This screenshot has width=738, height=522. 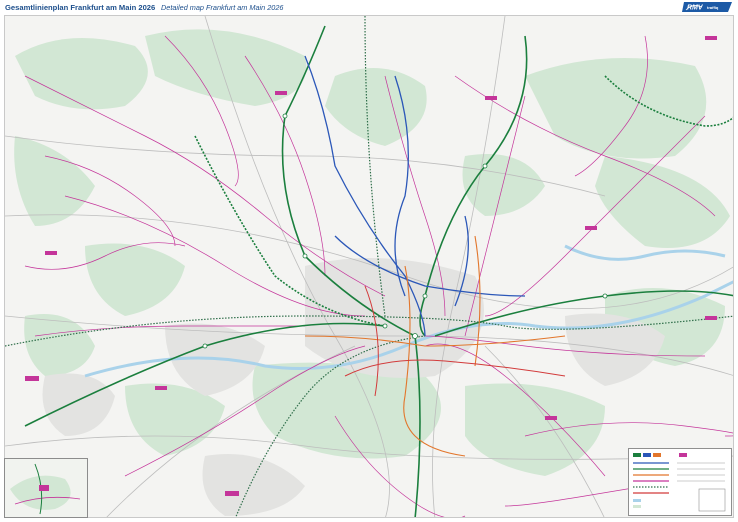 I want to click on rmv-logo: RMV traffiq, so click(x=707, y=7).